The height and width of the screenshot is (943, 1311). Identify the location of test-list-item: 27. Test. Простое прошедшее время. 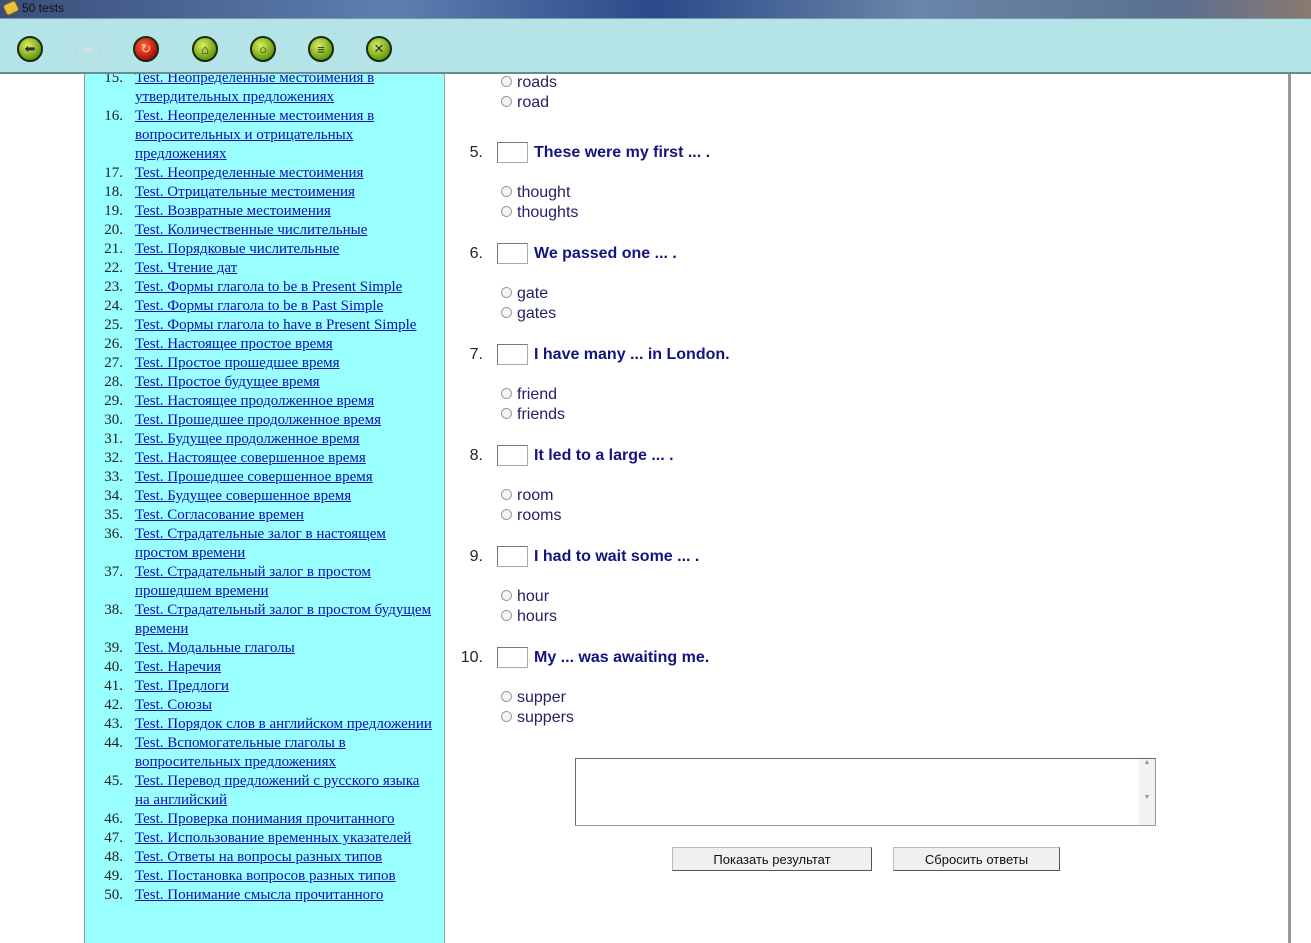
(264, 363).